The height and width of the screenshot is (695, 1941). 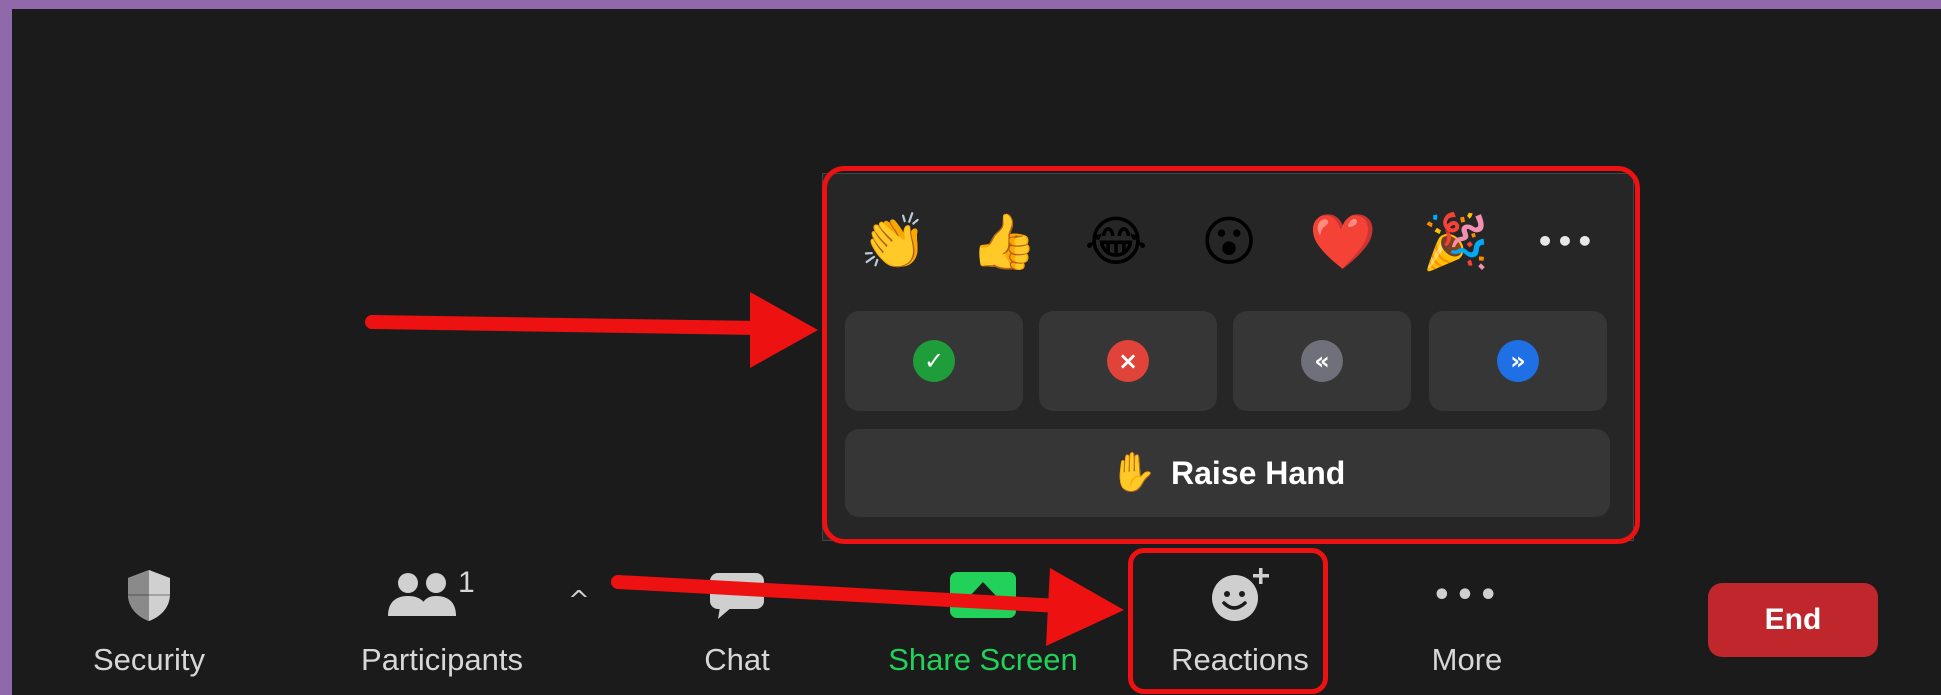 I want to click on participants-button: 1 Participants, so click(x=442, y=625).